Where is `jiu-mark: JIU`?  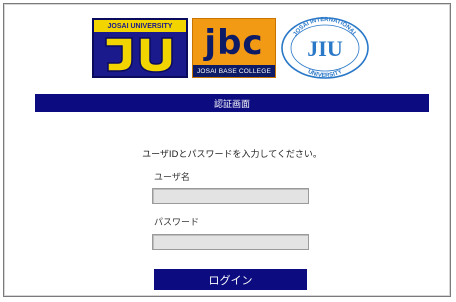
jiu-mark: JIU is located at coordinates (325, 48).